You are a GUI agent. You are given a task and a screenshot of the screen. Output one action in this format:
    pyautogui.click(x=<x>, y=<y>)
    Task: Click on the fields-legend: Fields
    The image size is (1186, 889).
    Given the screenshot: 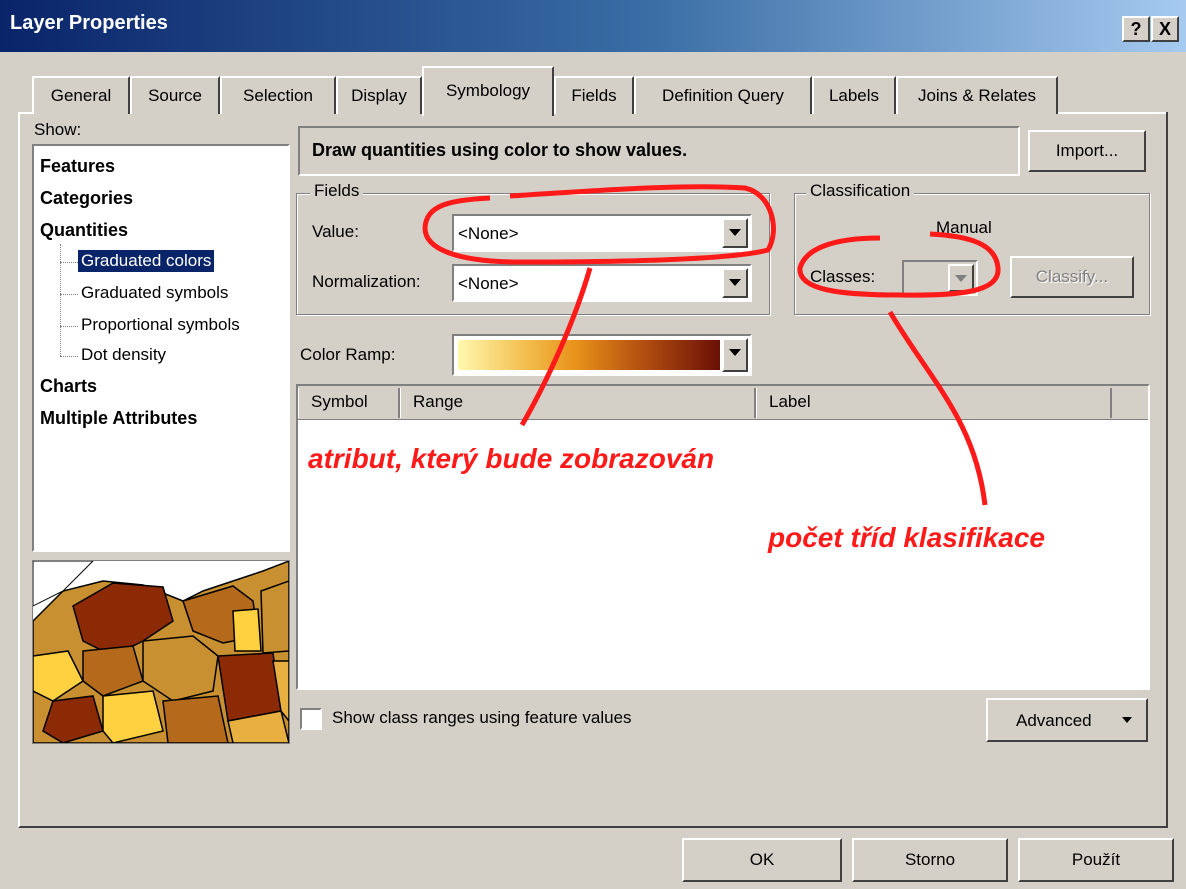 What is the action you would take?
    pyautogui.click(x=337, y=191)
    